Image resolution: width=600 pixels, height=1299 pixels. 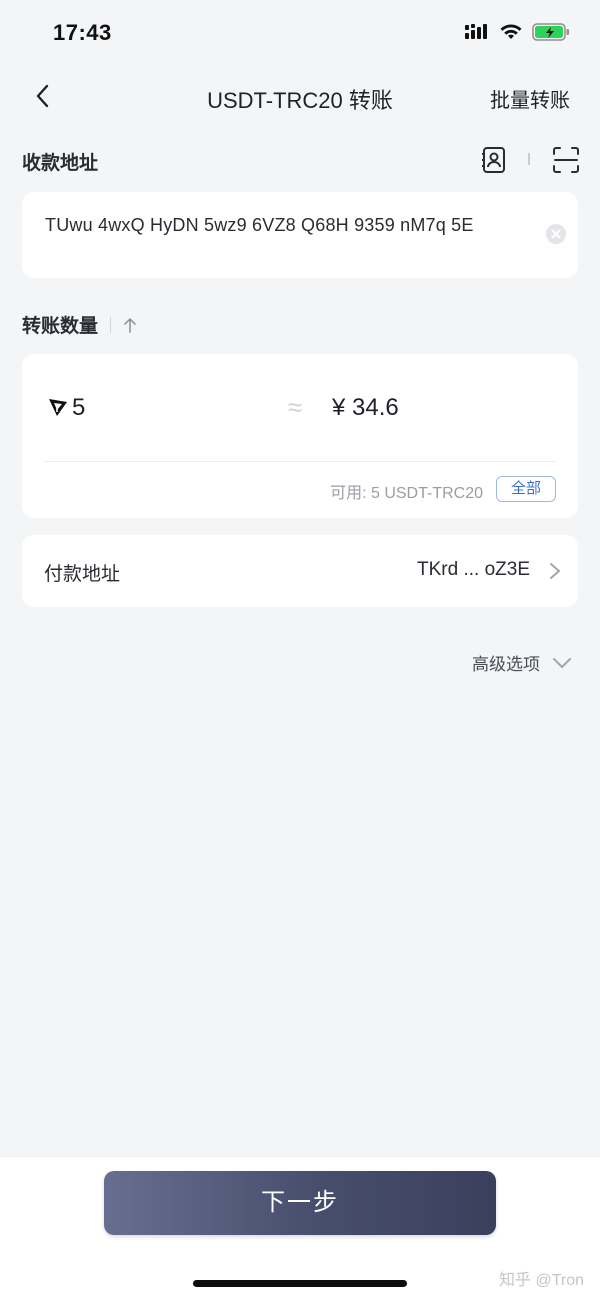 I want to click on payer-label: 付款地址, so click(x=82, y=574).